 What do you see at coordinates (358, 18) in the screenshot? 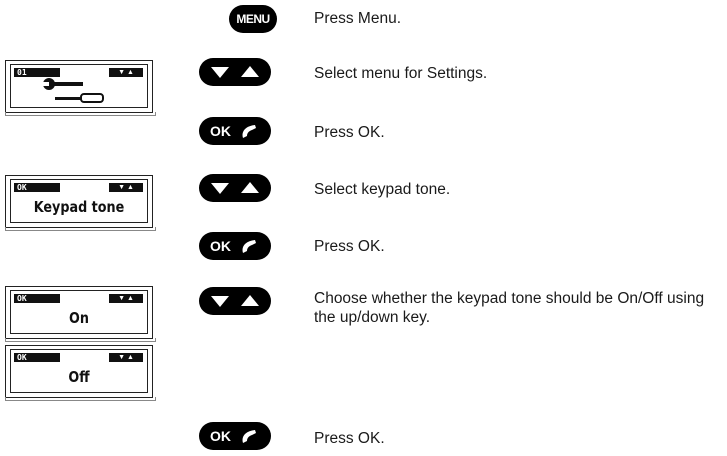
I see `step-text: Press Menu.` at bounding box center [358, 18].